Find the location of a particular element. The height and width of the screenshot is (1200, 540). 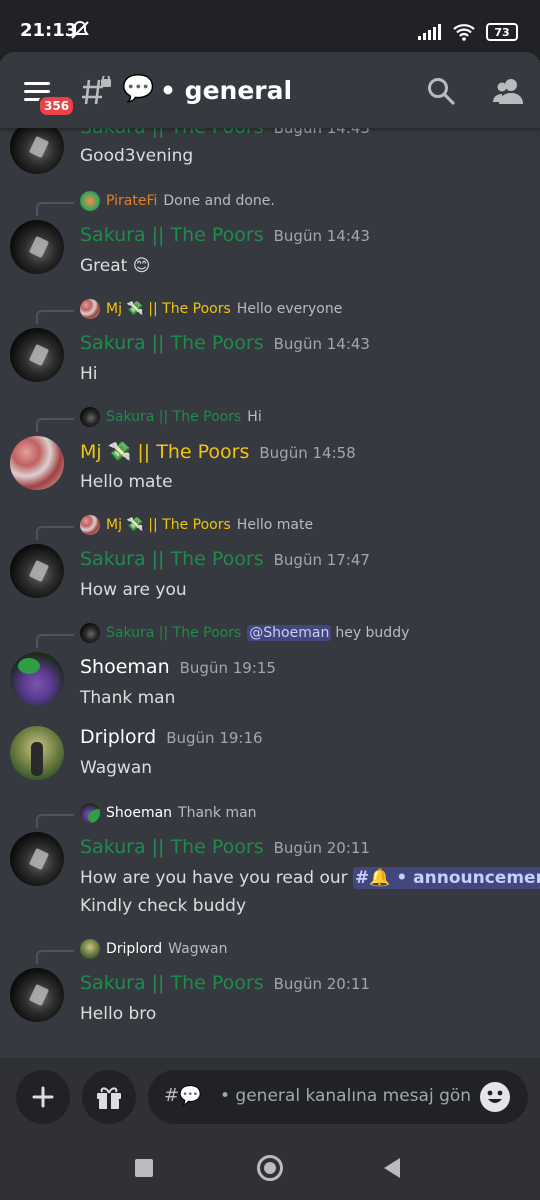

channel-header: 356 💬 • general is located at coordinates (270, 90).